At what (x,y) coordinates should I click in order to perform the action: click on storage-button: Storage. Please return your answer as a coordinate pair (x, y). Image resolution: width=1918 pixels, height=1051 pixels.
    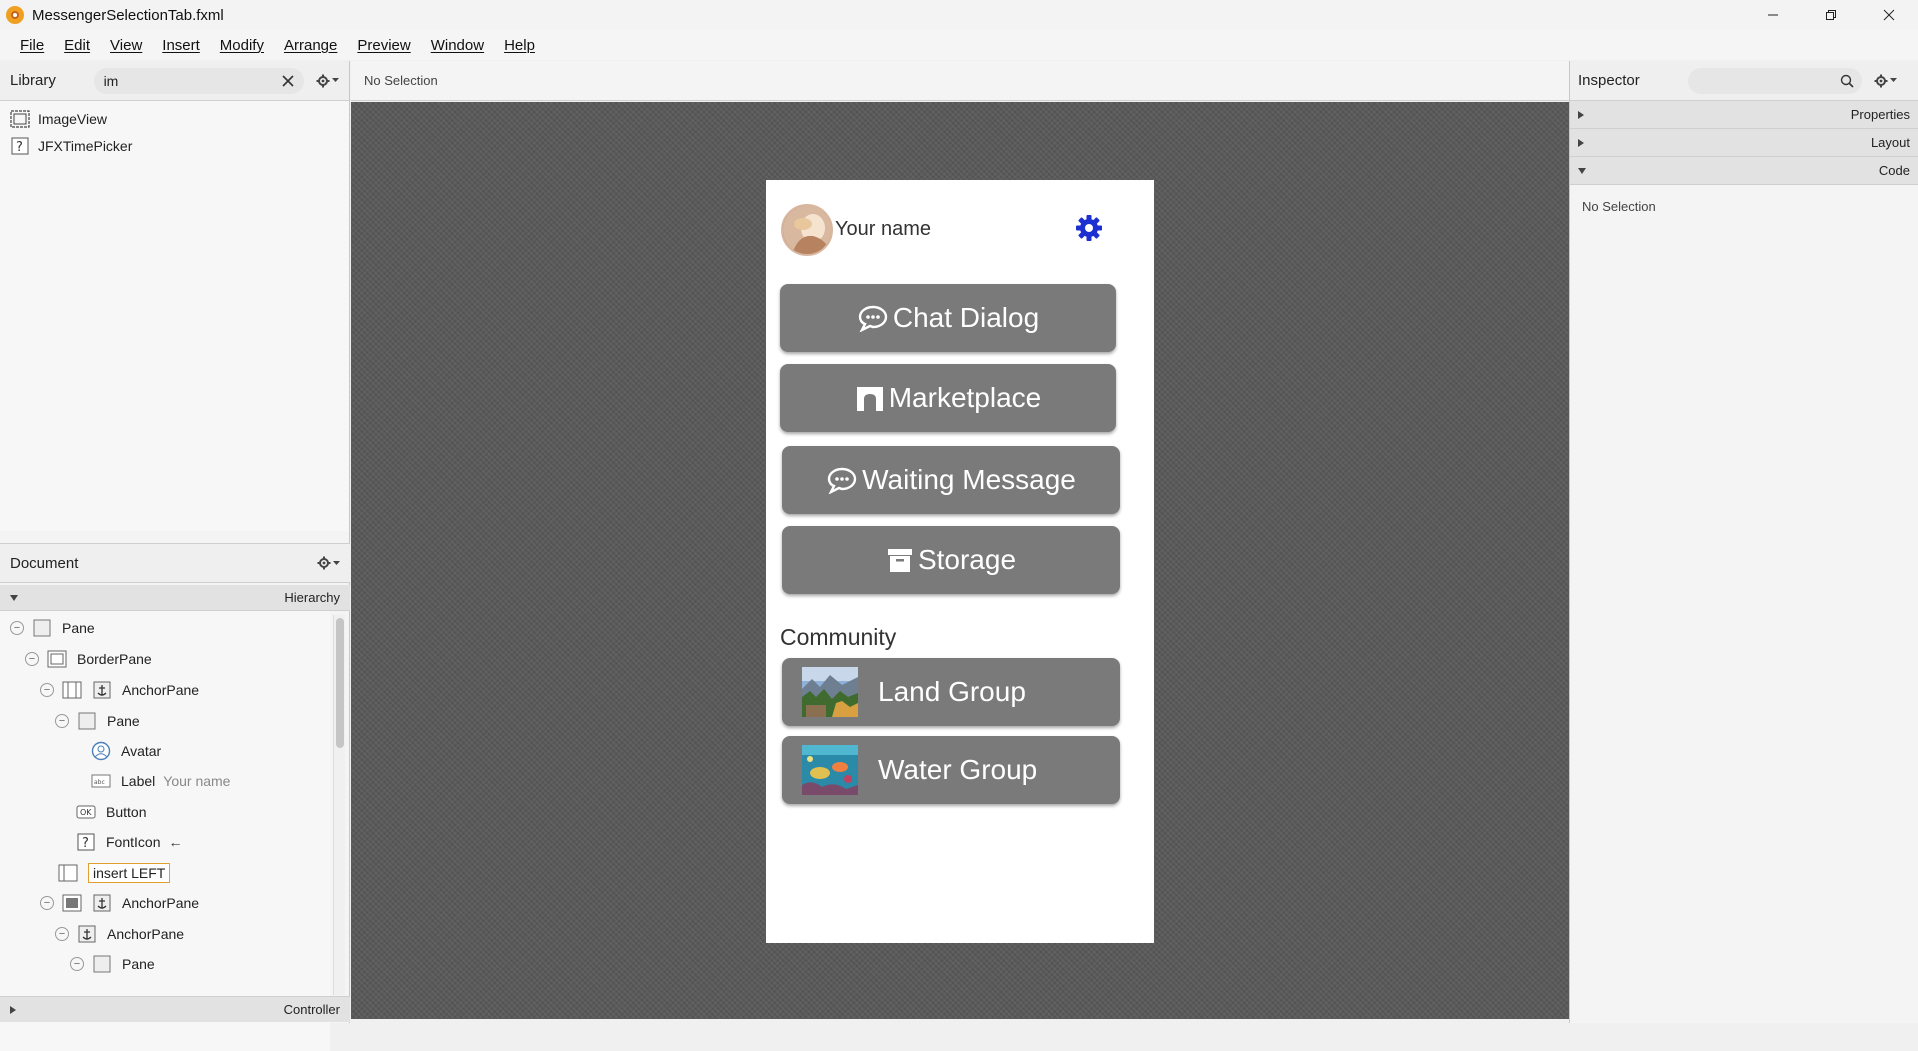
    Looking at the image, I should click on (951, 560).